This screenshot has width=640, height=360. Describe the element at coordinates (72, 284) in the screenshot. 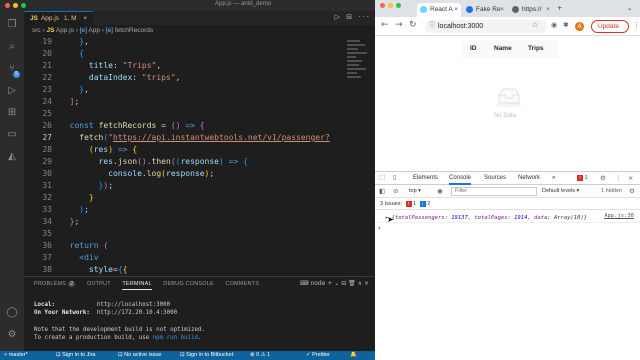

I see `problems-count-badge: 2` at that location.